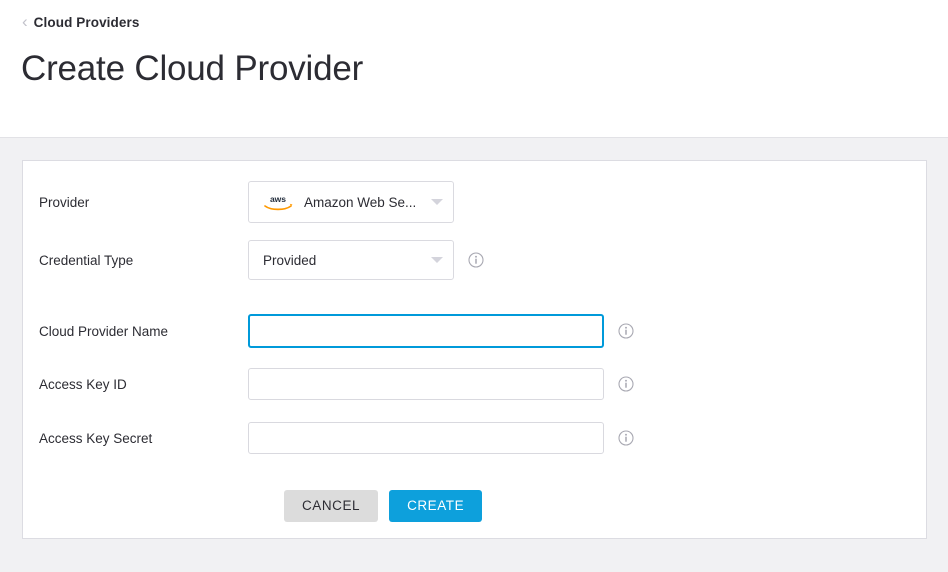  Describe the element at coordinates (104, 331) in the screenshot. I see `label-cloud-provider-name: Cloud Provider Name` at that location.